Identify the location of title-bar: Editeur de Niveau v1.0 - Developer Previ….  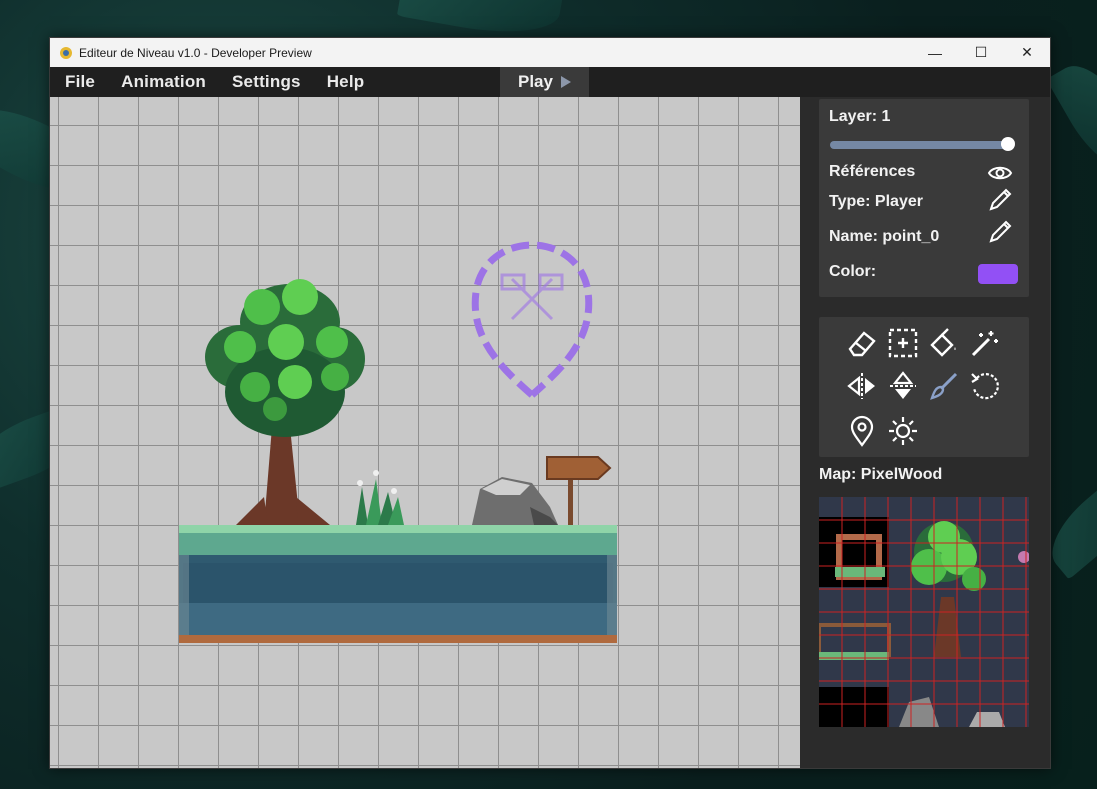
(550, 52).